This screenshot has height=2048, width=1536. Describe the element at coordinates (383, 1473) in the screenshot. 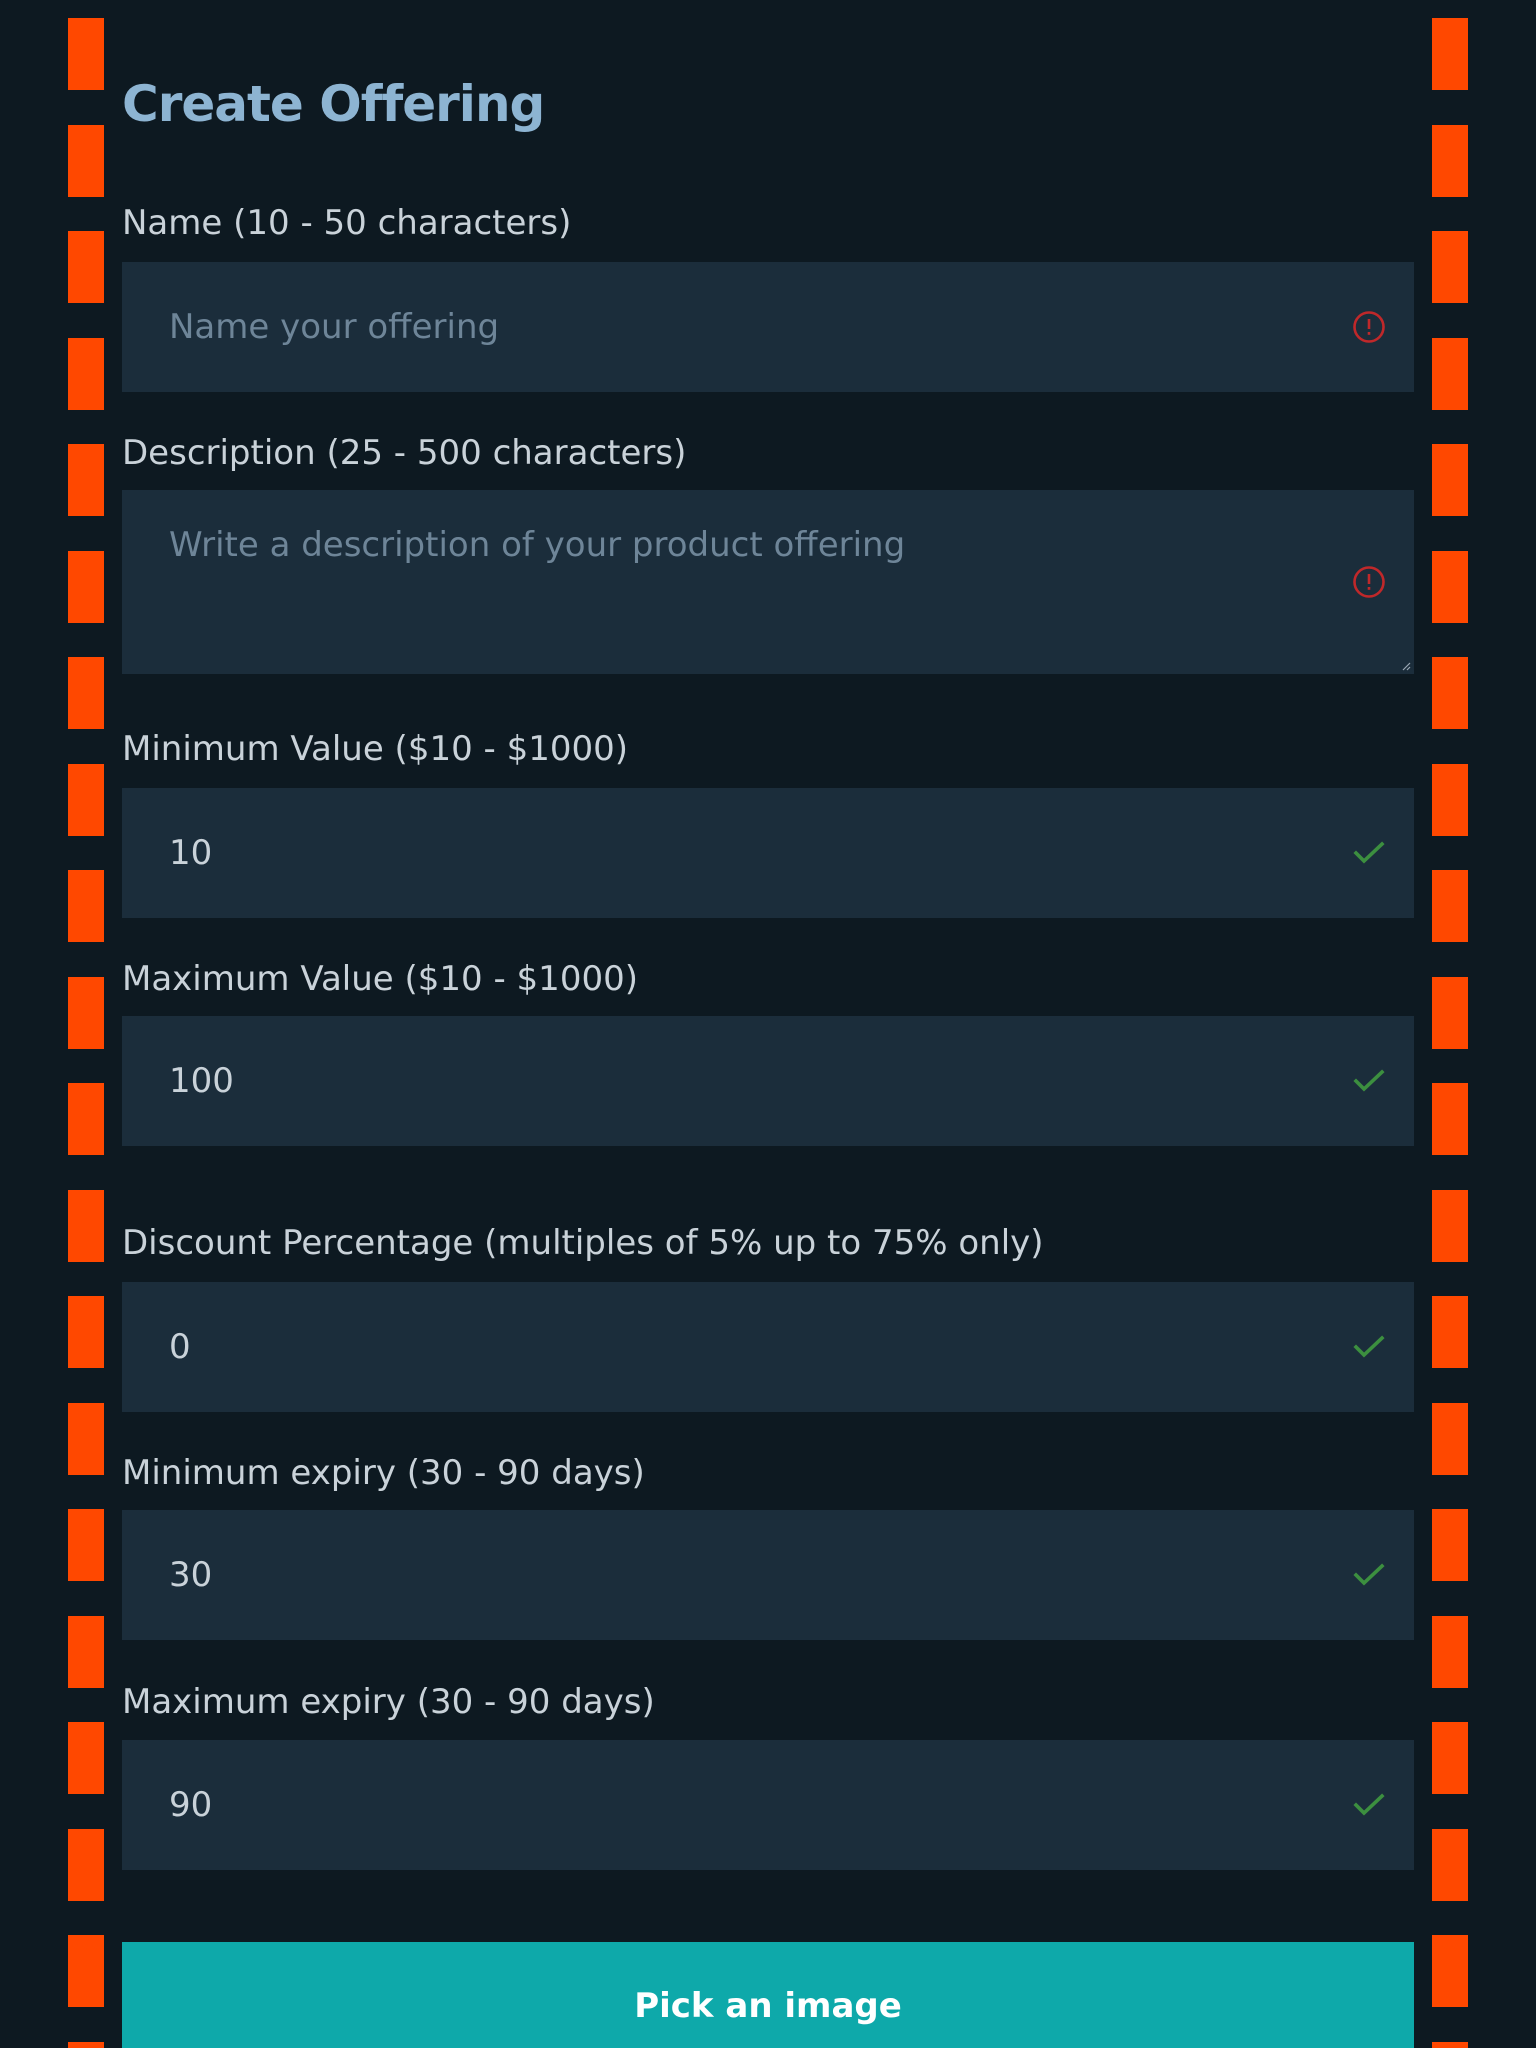

I see `min-expiry-label: Minimum expiry (30 - 90 days)` at that location.